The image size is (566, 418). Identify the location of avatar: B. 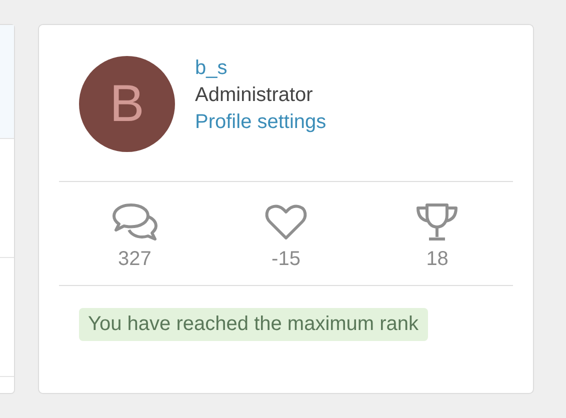
(127, 104).